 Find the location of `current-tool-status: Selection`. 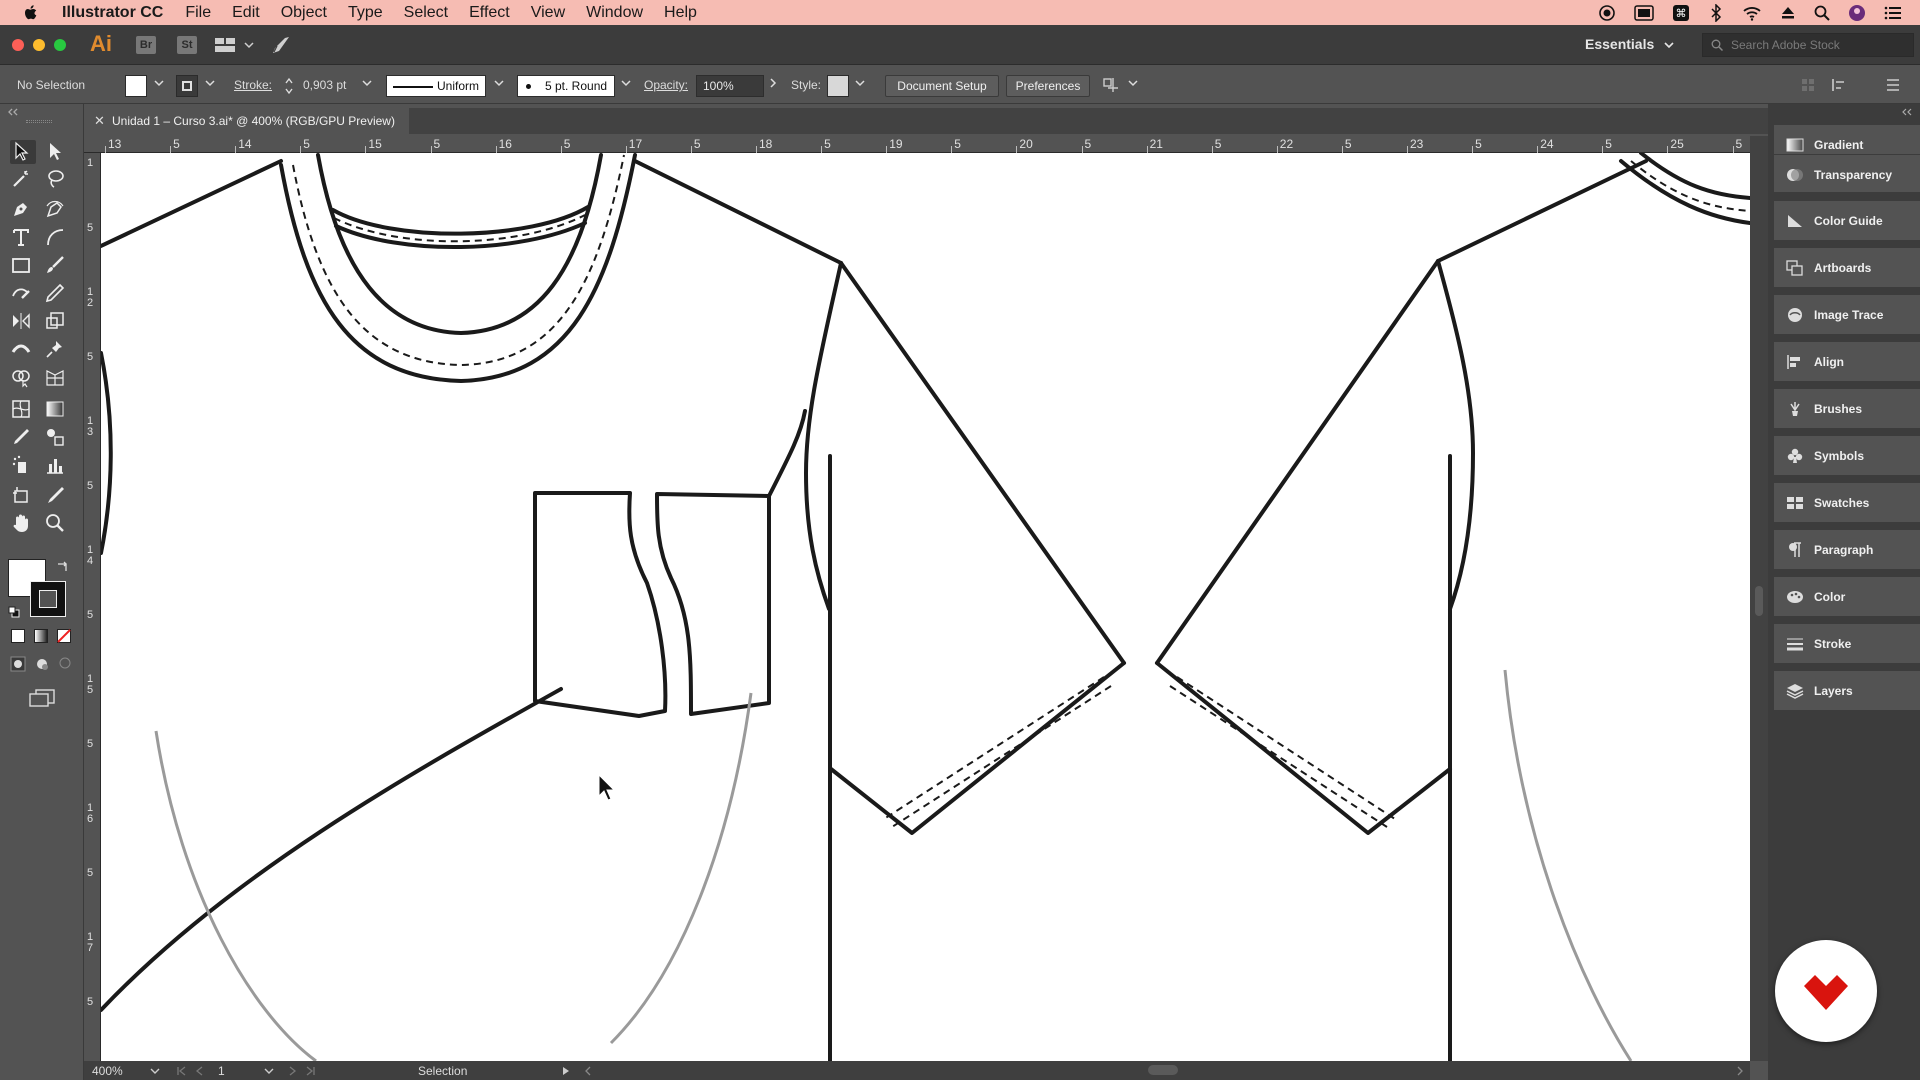

current-tool-status: Selection is located at coordinates (442, 1071).